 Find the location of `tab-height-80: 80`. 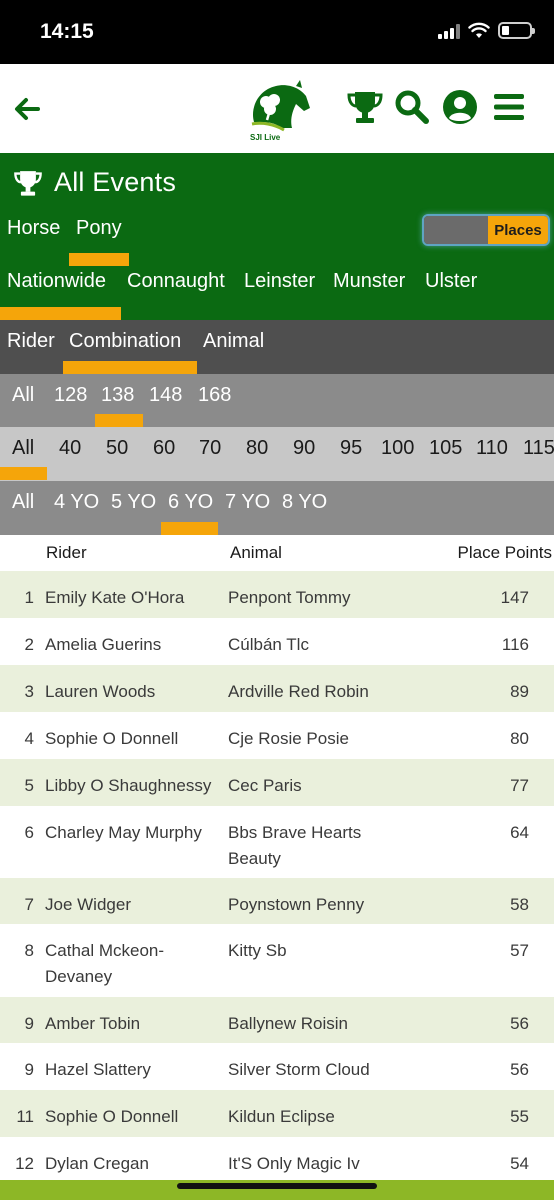

tab-height-80: 80 is located at coordinates (257, 448).